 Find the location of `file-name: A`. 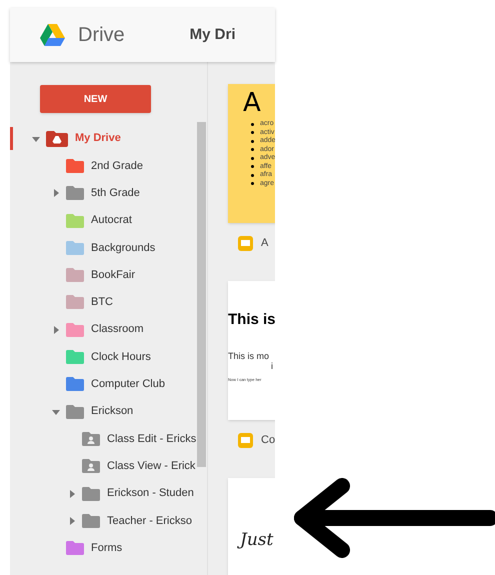

file-name: A is located at coordinates (264, 243).